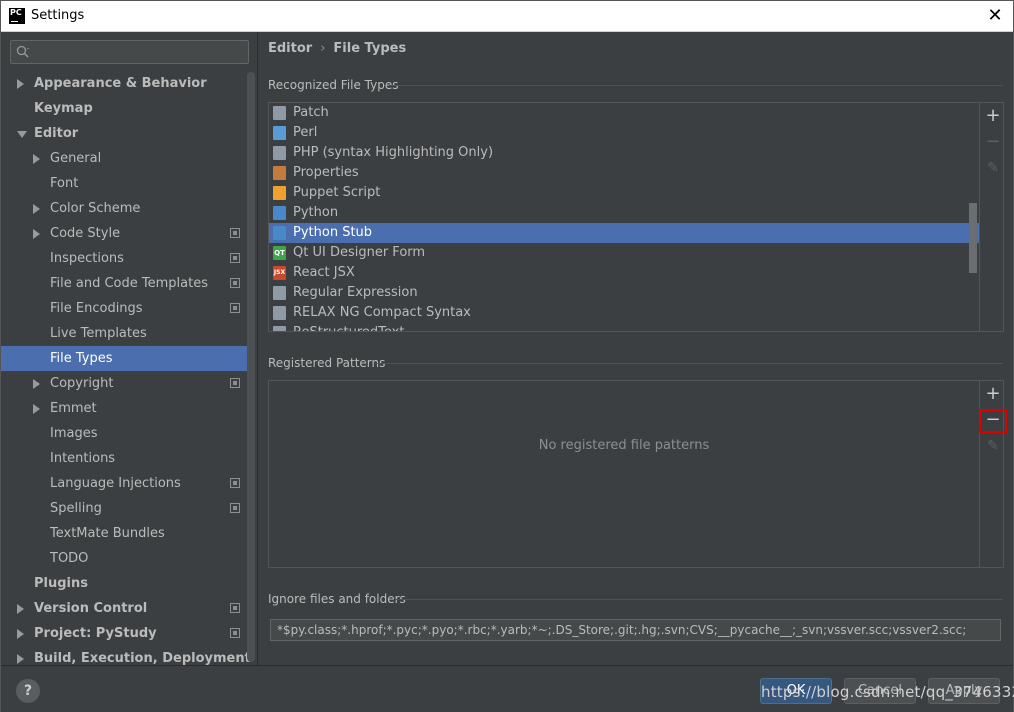 This screenshot has height=712, width=1014. What do you see at coordinates (124, 358) in the screenshot?
I see `sidebar-item-file-types: File Types` at bounding box center [124, 358].